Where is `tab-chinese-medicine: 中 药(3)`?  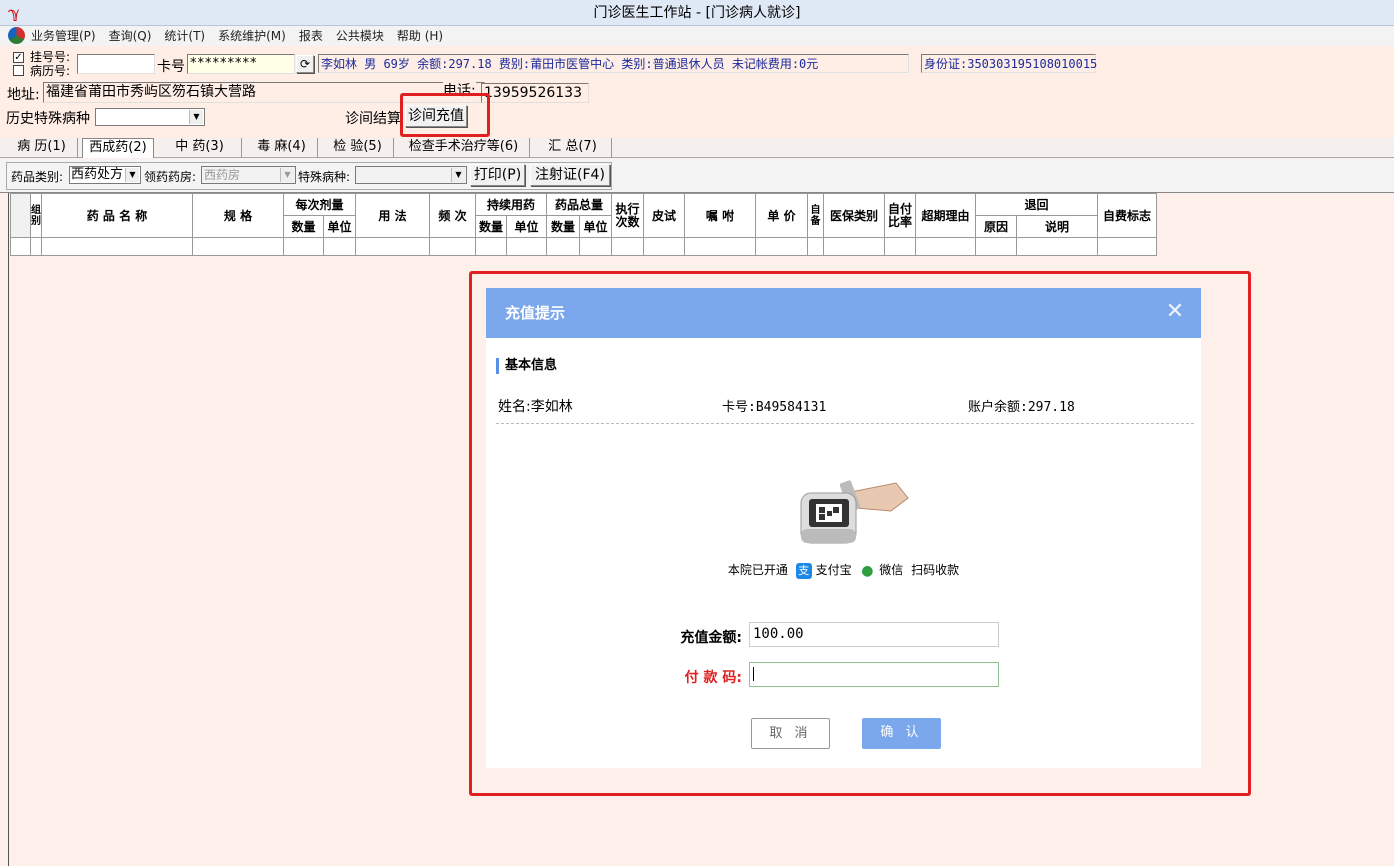 tab-chinese-medicine: 中 药(3) is located at coordinates (200, 148).